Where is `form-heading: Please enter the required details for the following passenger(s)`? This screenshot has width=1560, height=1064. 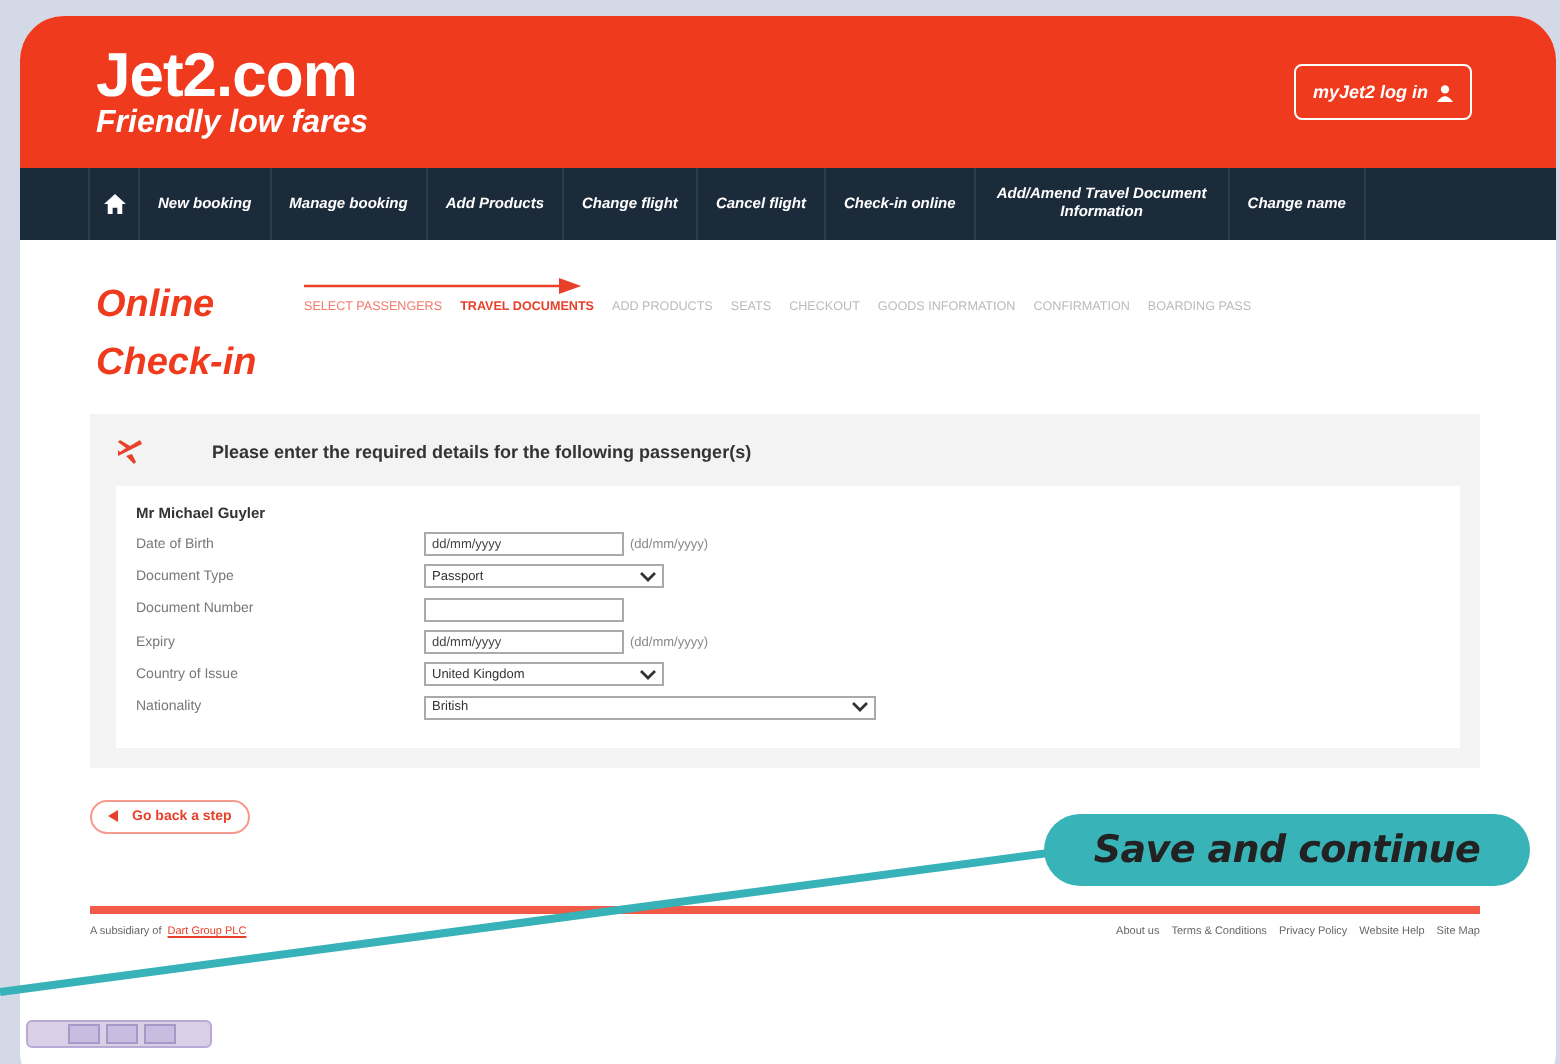
form-heading: Please enter the required details for the following passenger(s) is located at coordinates (482, 452).